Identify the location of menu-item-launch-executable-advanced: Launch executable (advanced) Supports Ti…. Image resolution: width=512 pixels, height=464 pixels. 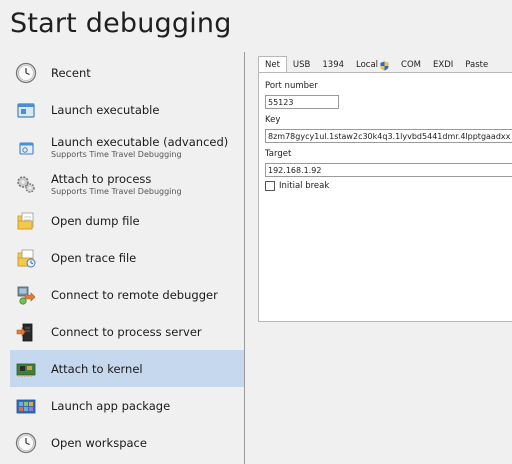
(127, 146).